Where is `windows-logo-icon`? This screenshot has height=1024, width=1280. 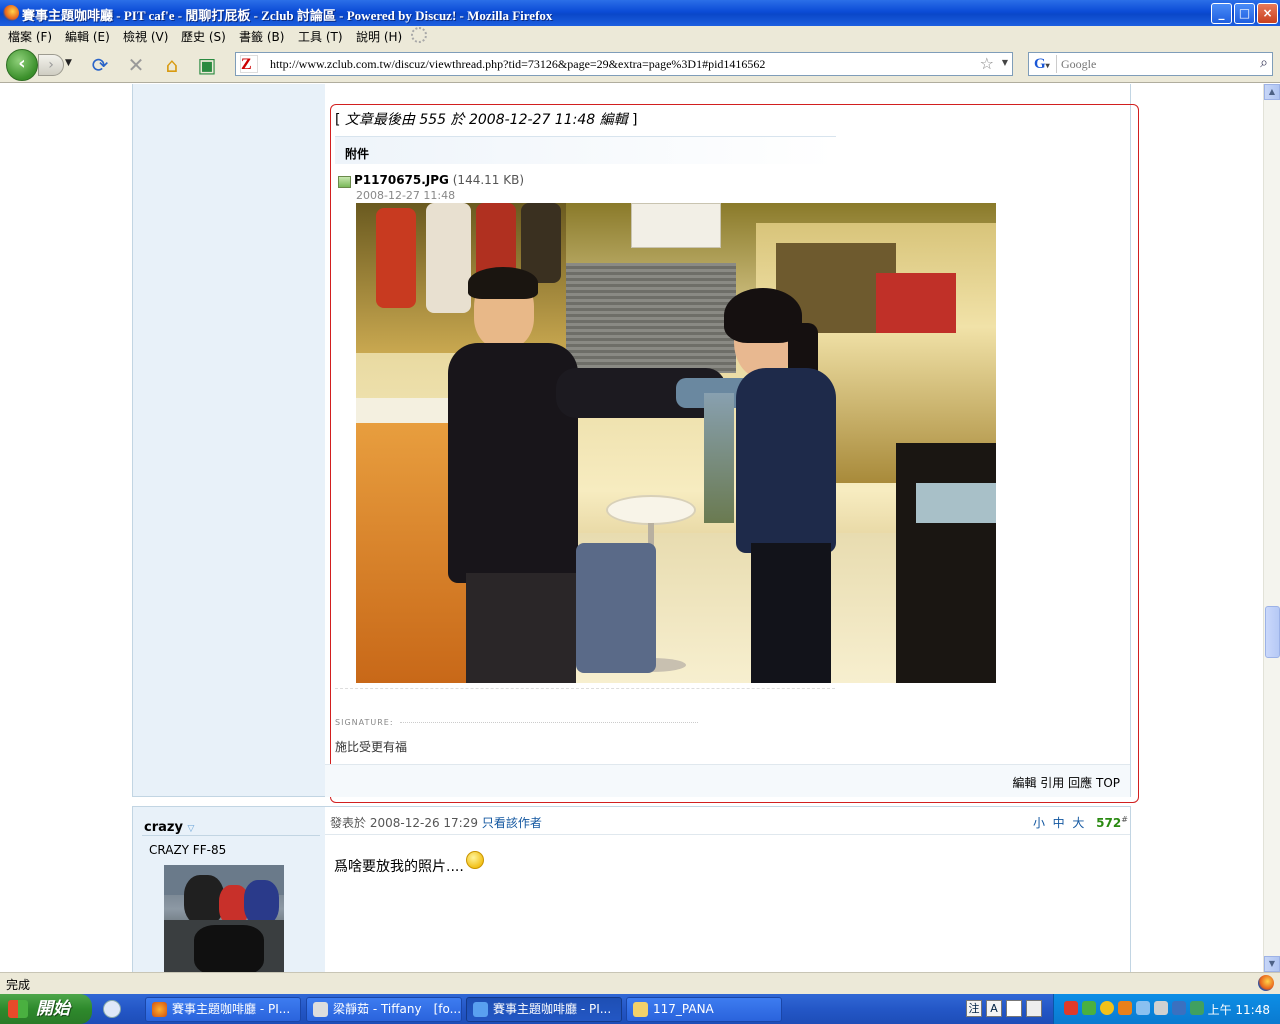
windows-logo-icon is located at coordinates (18, 1009).